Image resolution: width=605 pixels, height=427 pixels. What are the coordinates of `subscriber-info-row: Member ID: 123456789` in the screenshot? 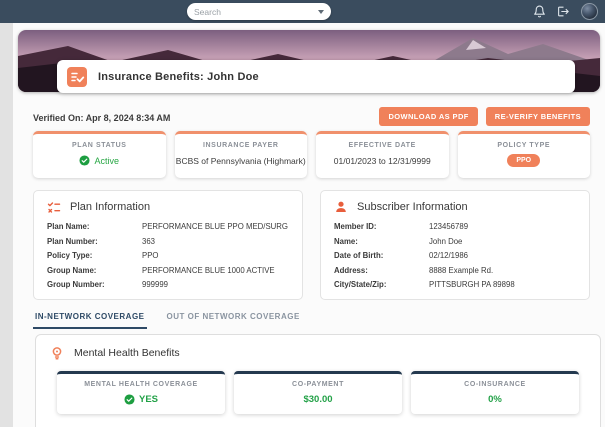 It's located at (455, 226).